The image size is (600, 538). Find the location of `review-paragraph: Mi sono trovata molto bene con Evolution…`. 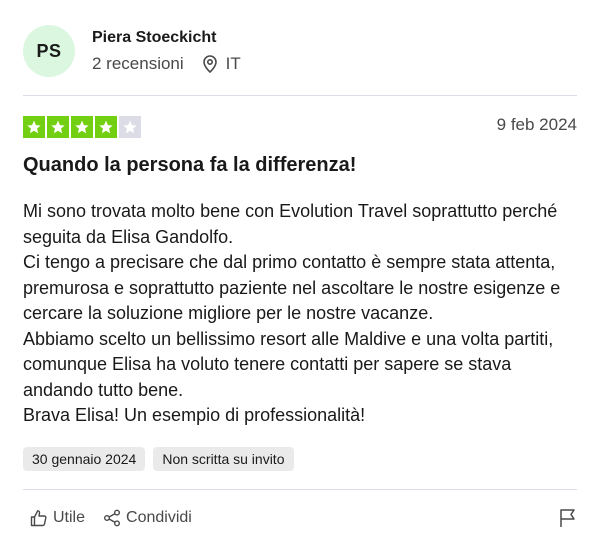

review-paragraph: Mi sono trovata molto bene con Evolution… is located at coordinates (290, 224).